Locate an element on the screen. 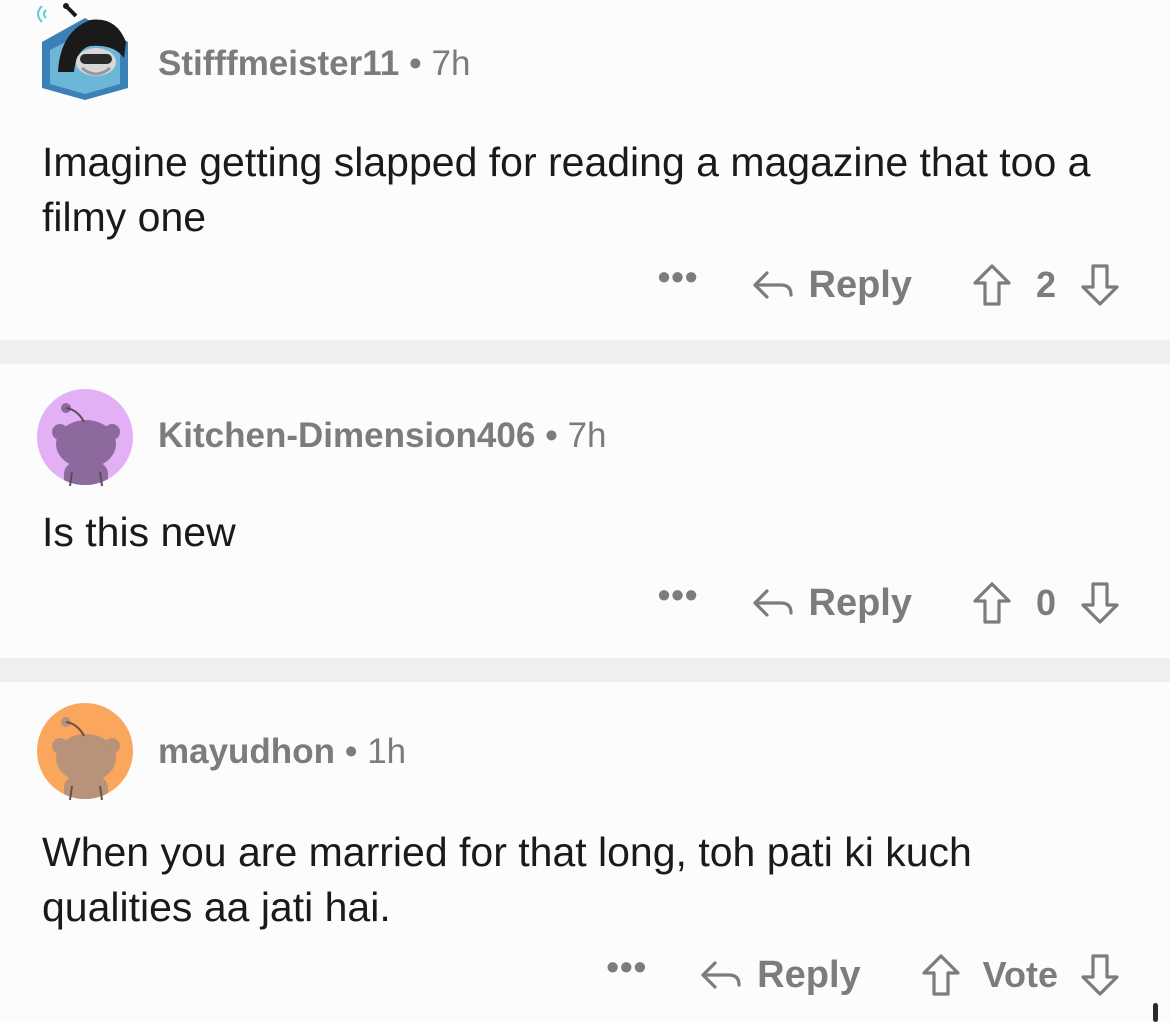 The width and height of the screenshot is (1170, 1022). comment-actions: ••• Reply 2 is located at coordinates (889, 284).